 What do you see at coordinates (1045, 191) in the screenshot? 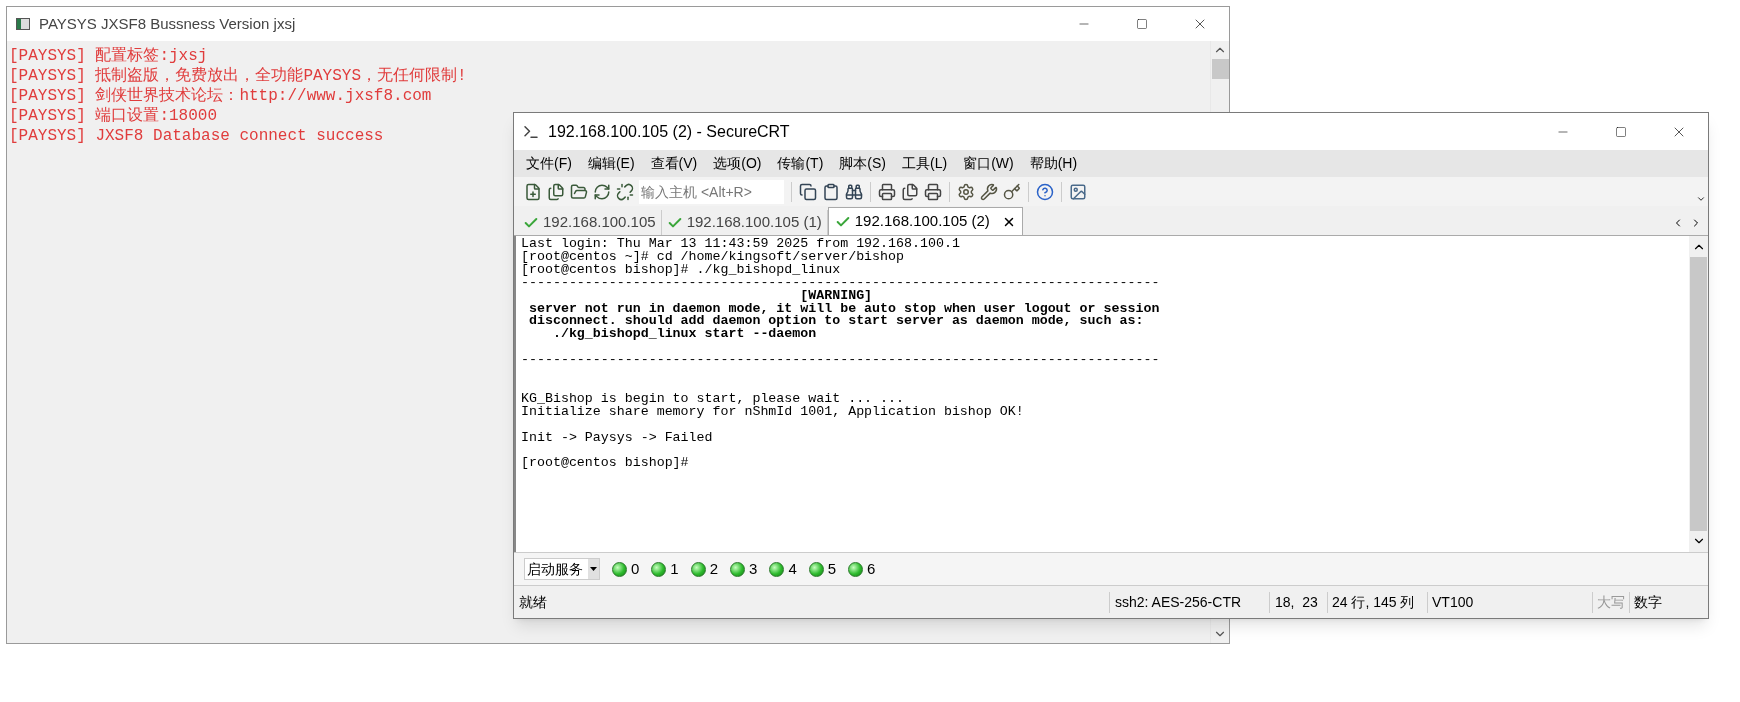
I see `help-icon` at bounding box center [1045, 191].